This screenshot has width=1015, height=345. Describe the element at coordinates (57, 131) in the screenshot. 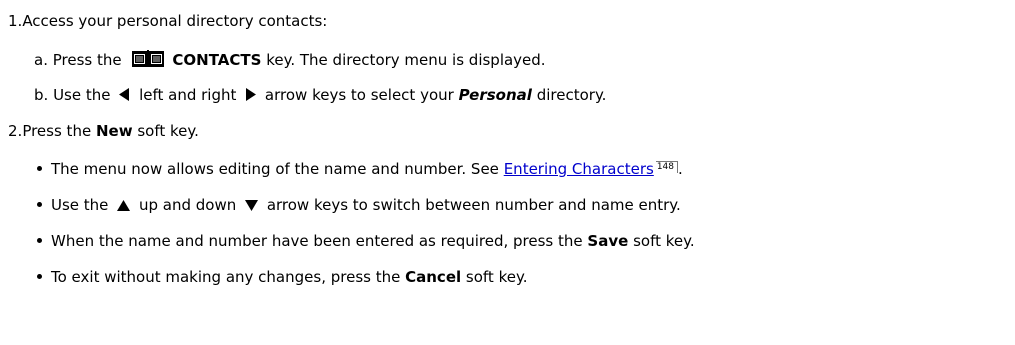

I see `step-text-pre: Press the` at that location.